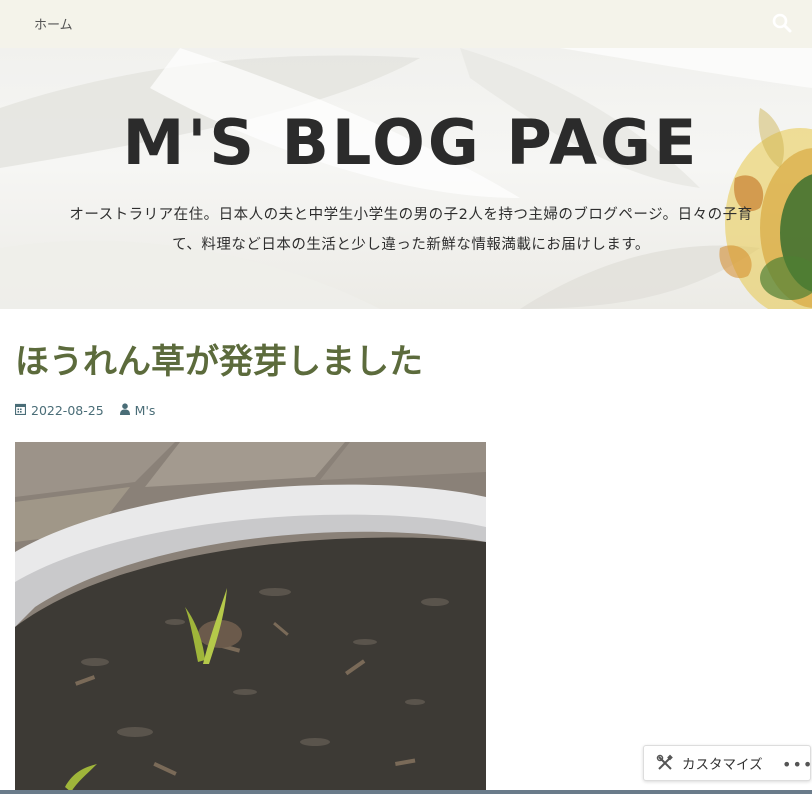 This screenshot has width=812, height=794. I want to click on post-meta: 2022-08-25 M's, so click(85, 410).